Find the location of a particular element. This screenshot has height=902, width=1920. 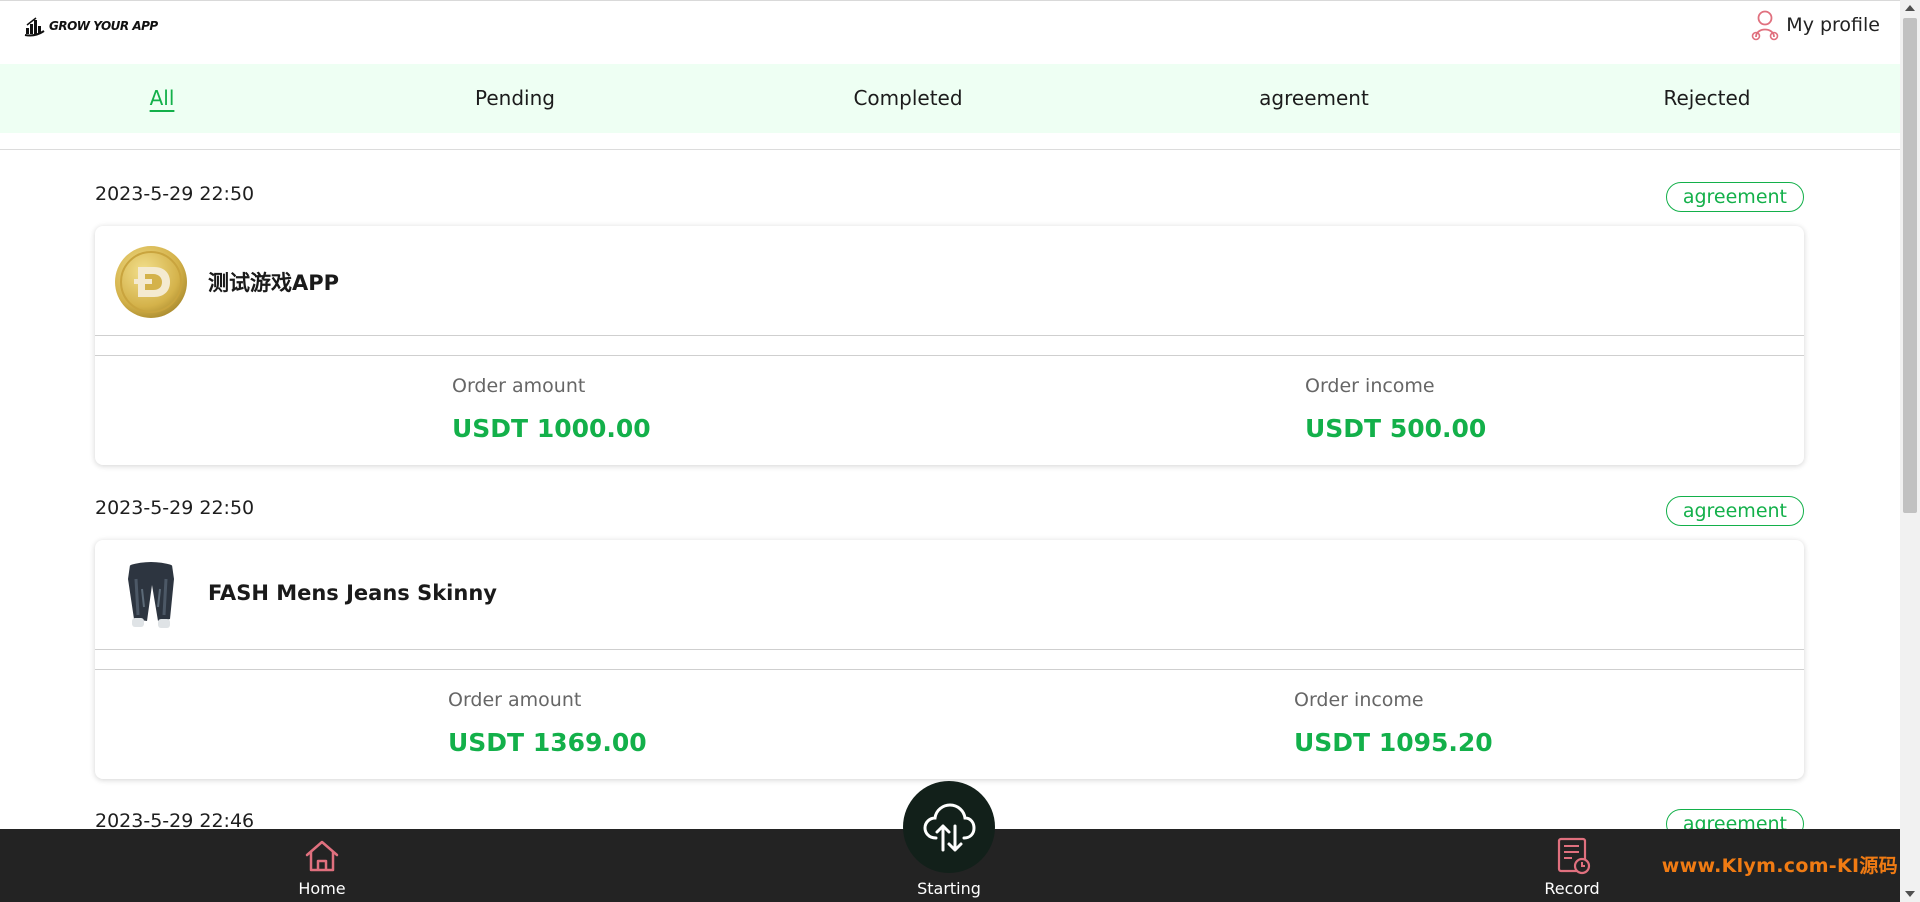

status-tabs: All Pending Completed agreement Rejected is located at coordinates (950, 98).